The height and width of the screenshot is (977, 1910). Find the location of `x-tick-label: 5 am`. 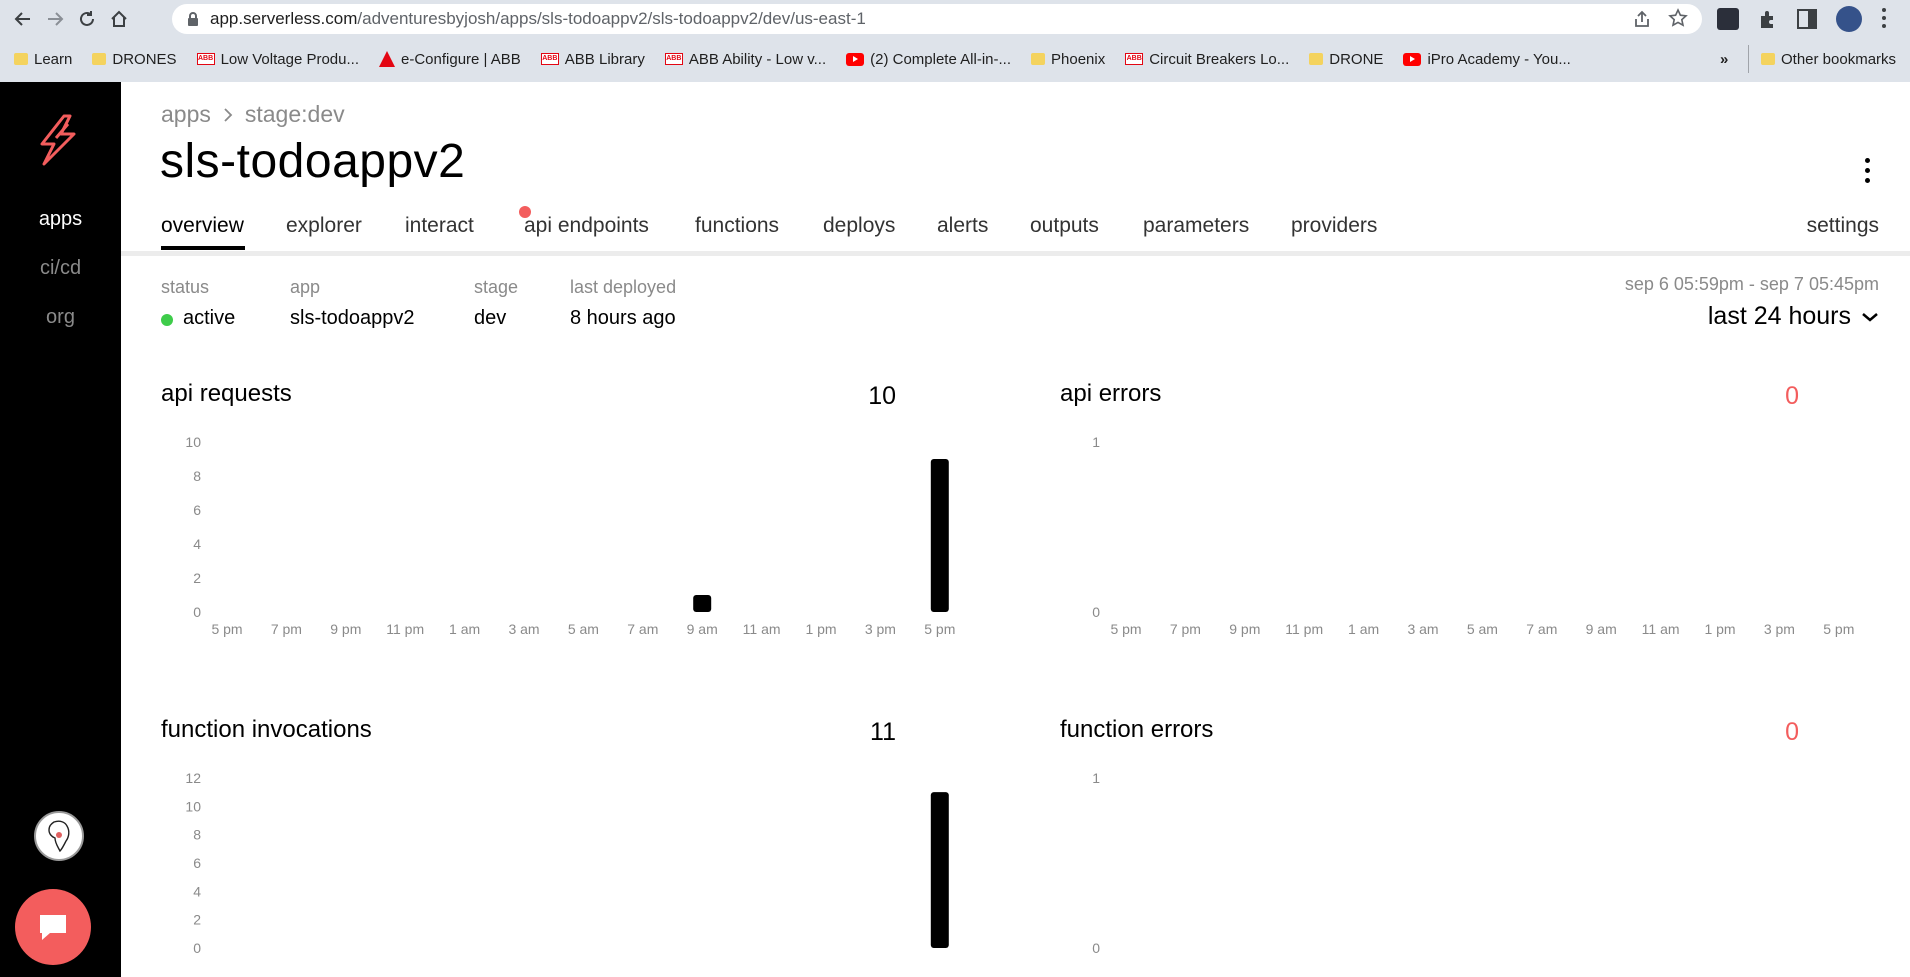

x-tick-label: 5 am is located at coordinates (583, 629).